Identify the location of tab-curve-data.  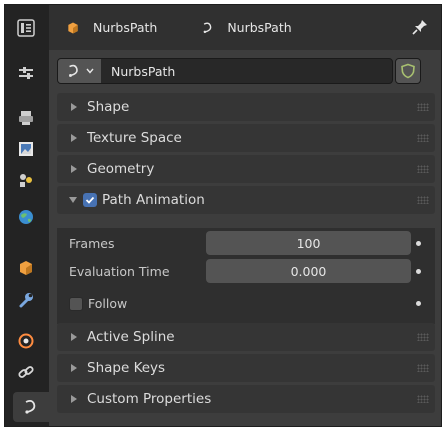
(31, 407).